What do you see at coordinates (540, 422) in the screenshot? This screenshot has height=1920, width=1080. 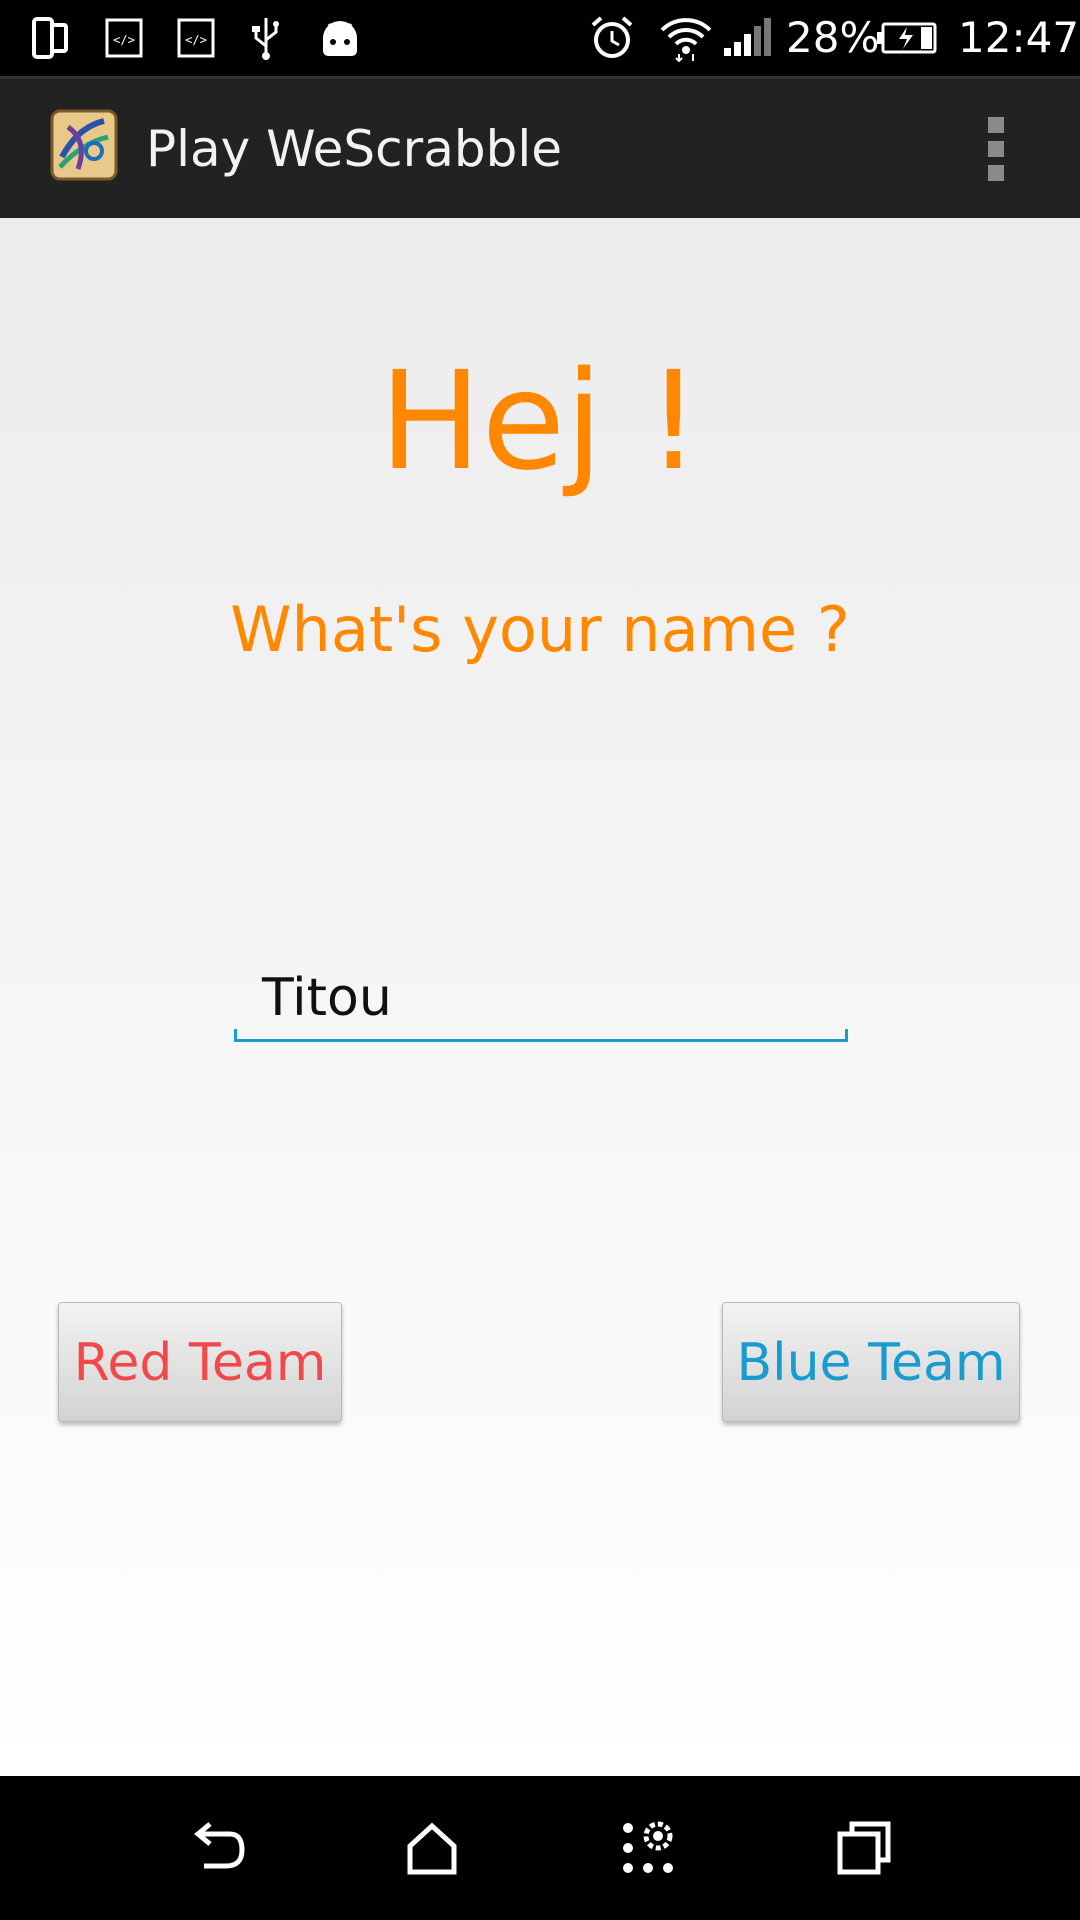 I see `greeting-heading: Hej !` at bounding box center [540, 422].